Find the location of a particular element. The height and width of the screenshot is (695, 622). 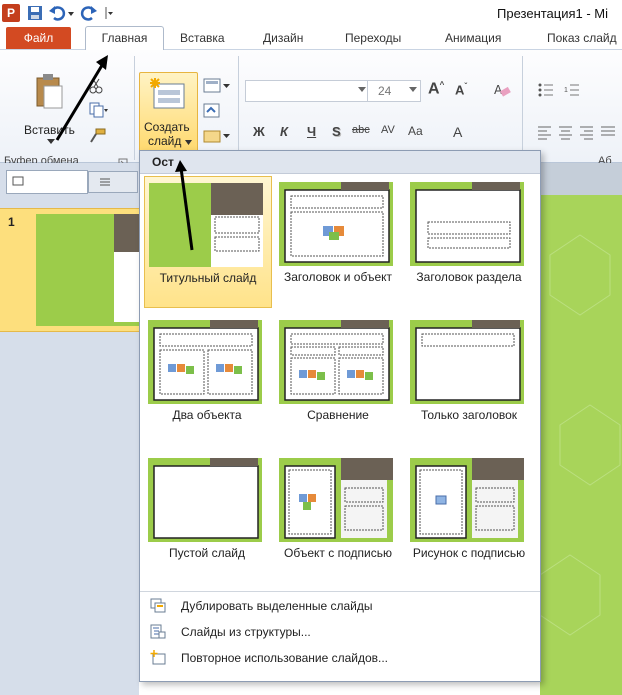

tab-outline is located at coordinates (113, 182).